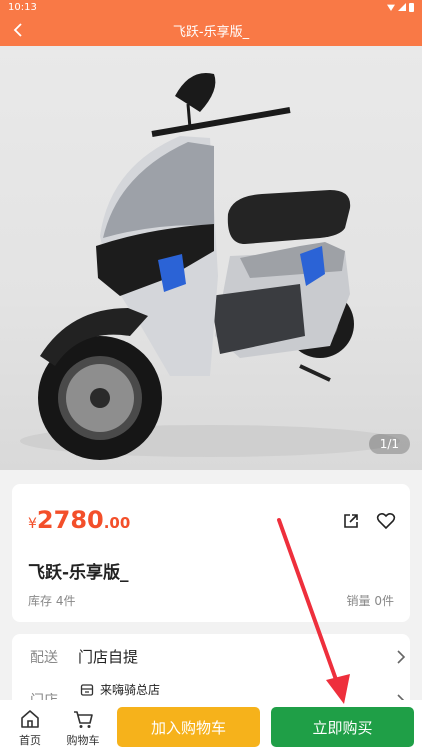 The width and height of the screenshot is (422, 752). I want to click on battery-icon, so click(411, 7).